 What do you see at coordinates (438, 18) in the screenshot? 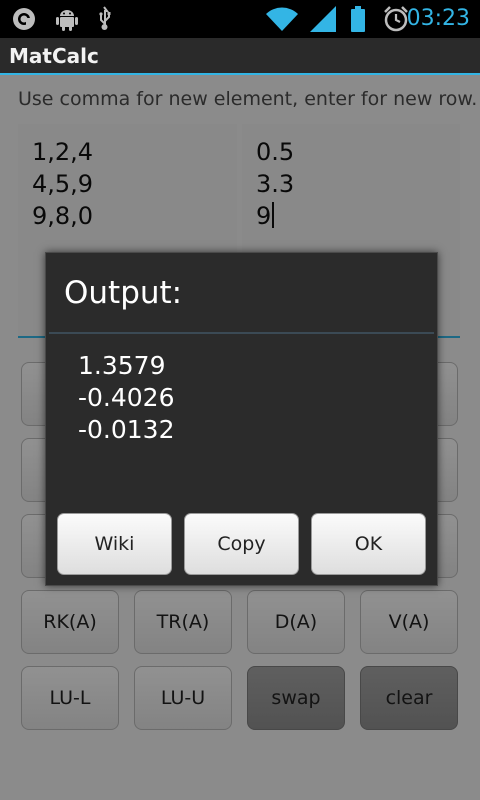
I see `status-time: 03:23` at bounding box center [438, 18].